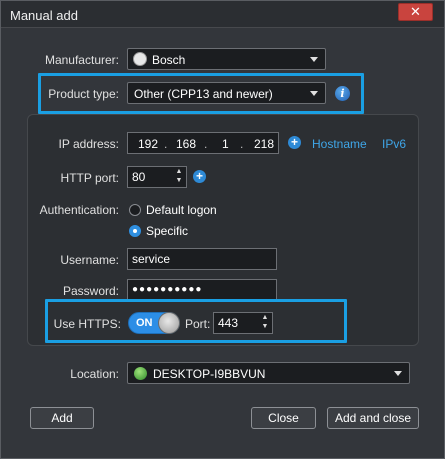 The height and width of the screenshot is (459, 445). I want to click on use-https-toggle: ON, so click(154, 323).